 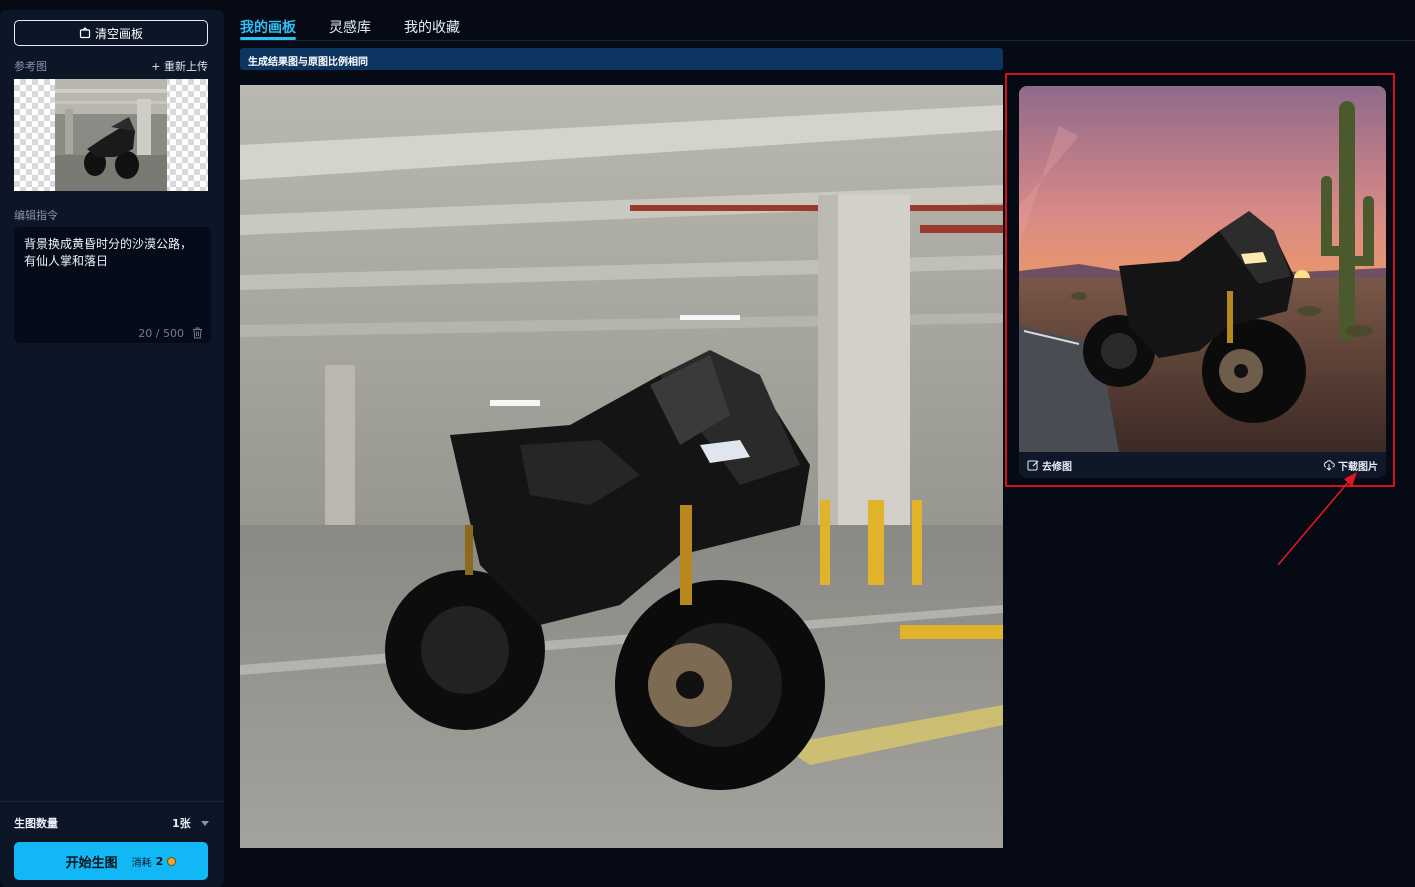 I want to click on cost-value: 2, so click(x=159, y=861).